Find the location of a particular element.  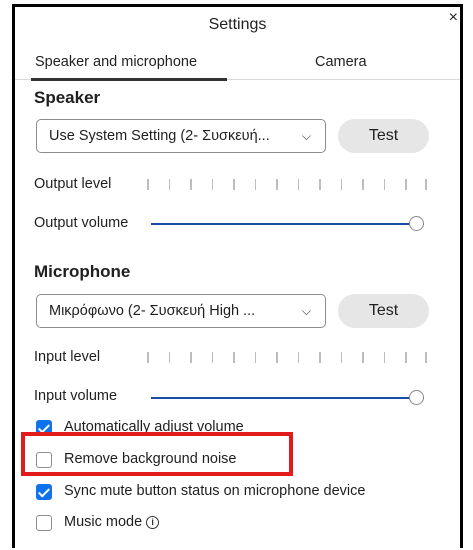

close-icon: × is located at coordinates (453, 18).